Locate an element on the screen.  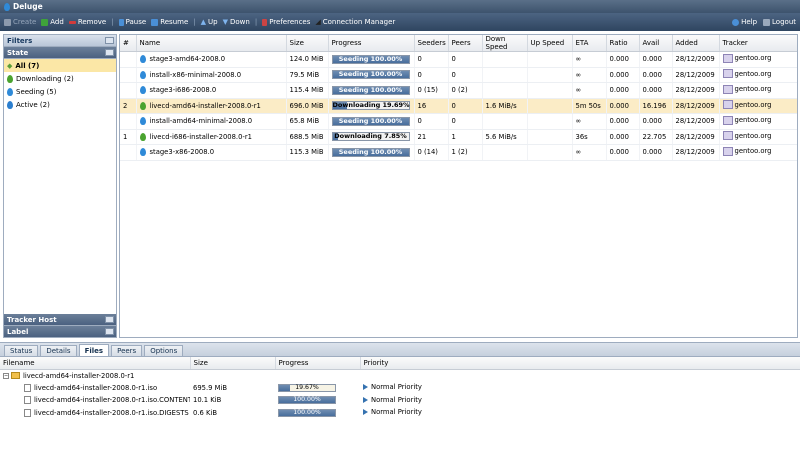
details-tabs: Status Details Files Peers Options is located at coordinates (400, 350).